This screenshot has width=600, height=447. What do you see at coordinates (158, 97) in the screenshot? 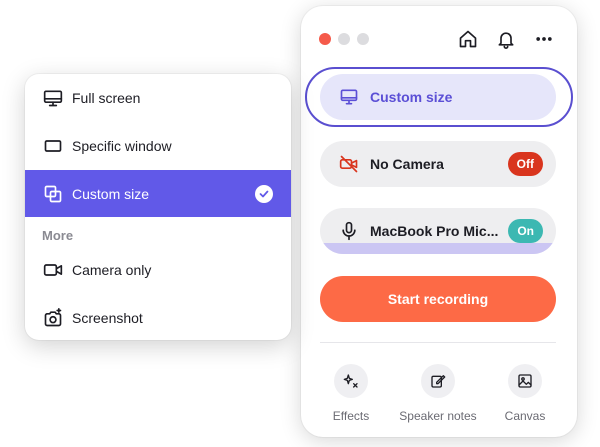
I see `menu-item-full-screen: Full screen` at bounding box center [158, 97].